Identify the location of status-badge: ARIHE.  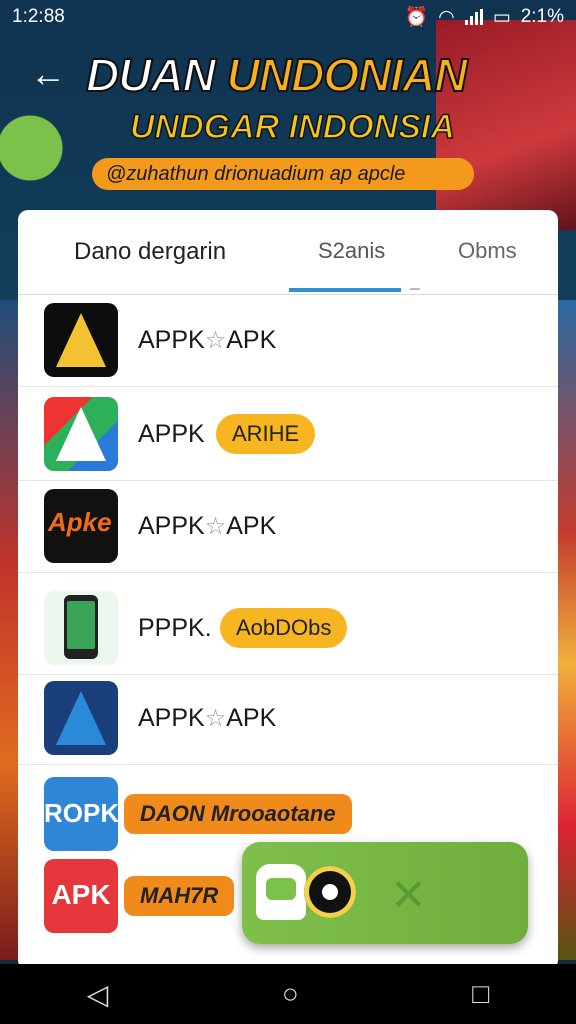
(266, 434).